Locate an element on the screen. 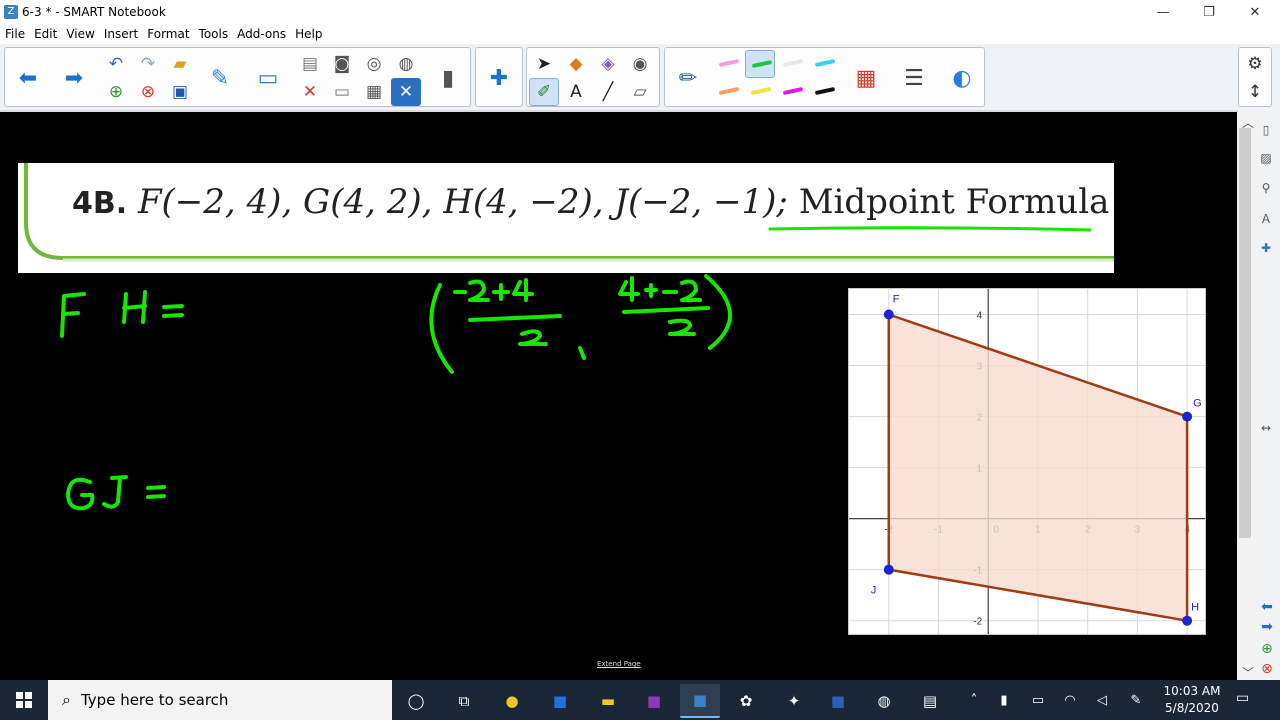  taskbar-search-box: ⌕ Type here to search is located at coordinates (220, 700).